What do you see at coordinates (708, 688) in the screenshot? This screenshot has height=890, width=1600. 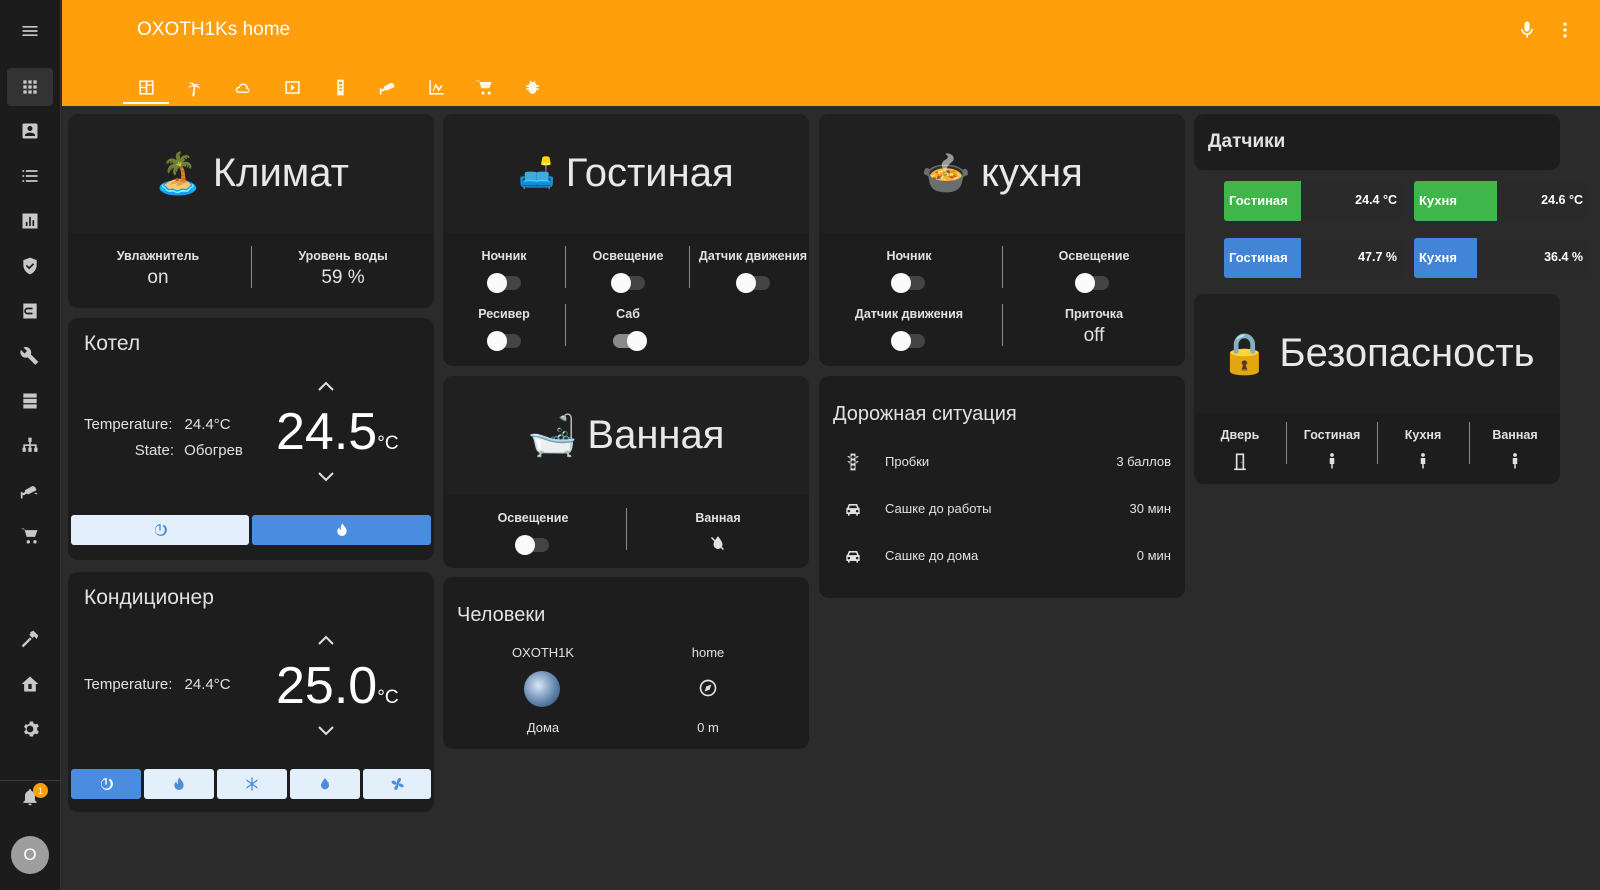 I see `compass-icon` at bounding box center [708, 688].